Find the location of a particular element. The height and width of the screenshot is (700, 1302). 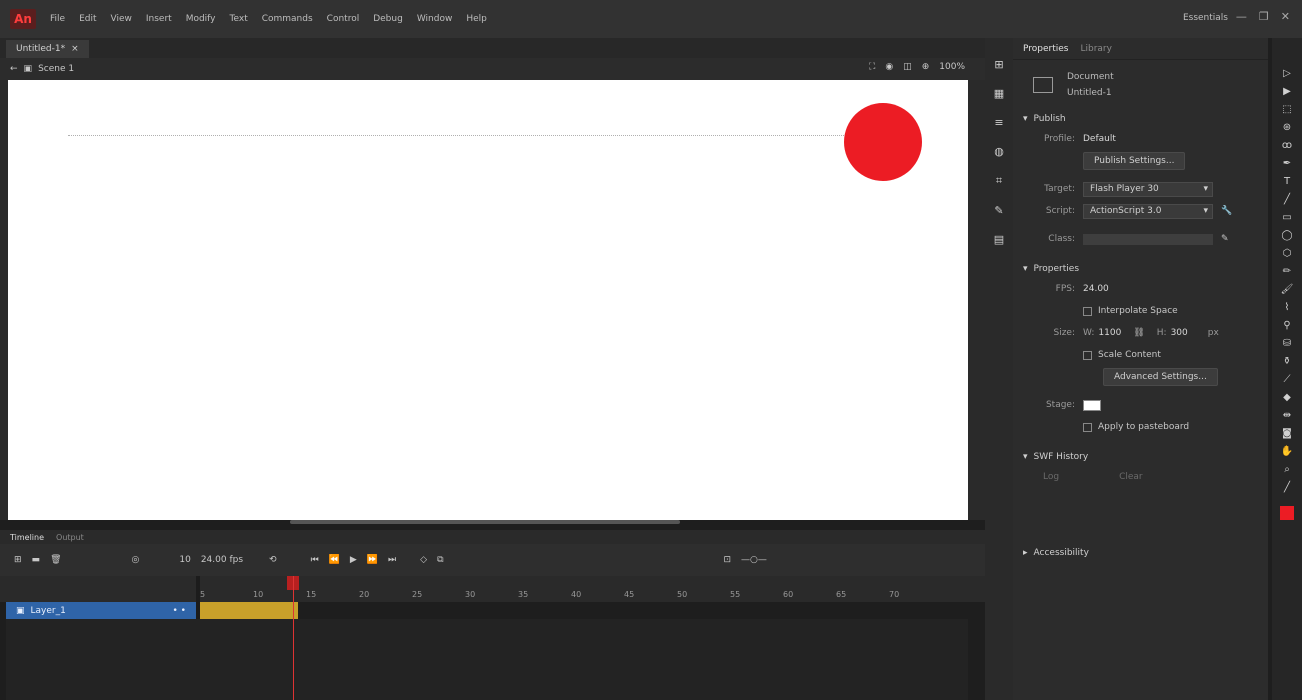

wrench-icon: 🔧 is located at coordinates (1226, 211).